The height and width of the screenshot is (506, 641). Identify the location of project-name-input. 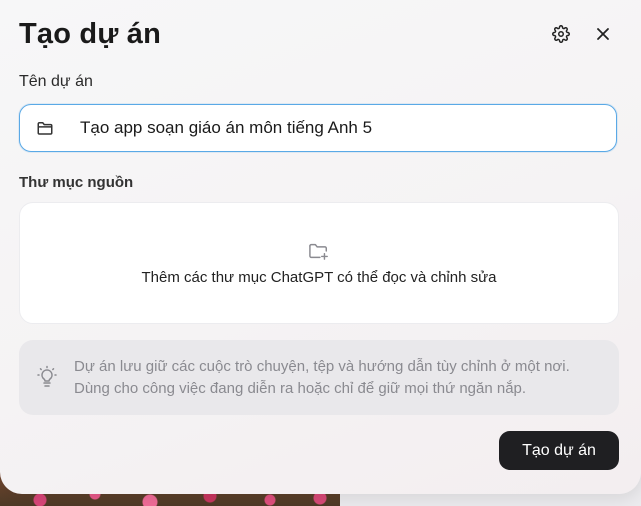
(340, 128).